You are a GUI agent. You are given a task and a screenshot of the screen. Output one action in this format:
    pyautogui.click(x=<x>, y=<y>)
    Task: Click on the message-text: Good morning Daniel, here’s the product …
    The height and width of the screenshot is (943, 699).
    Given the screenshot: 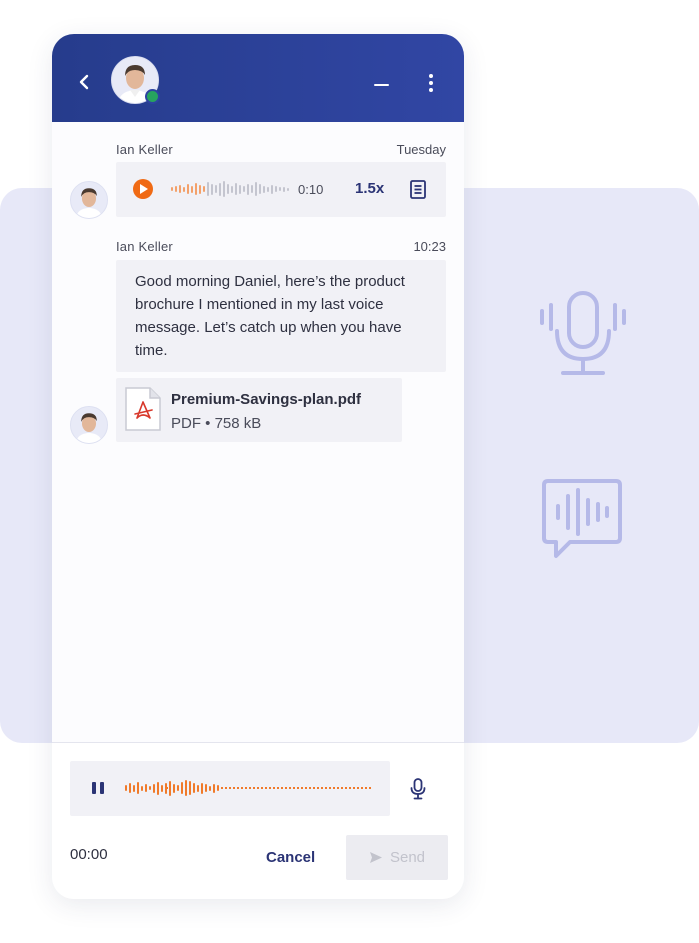 What is the action you would take?
    pyautogui.click(x=270, y=316)
    